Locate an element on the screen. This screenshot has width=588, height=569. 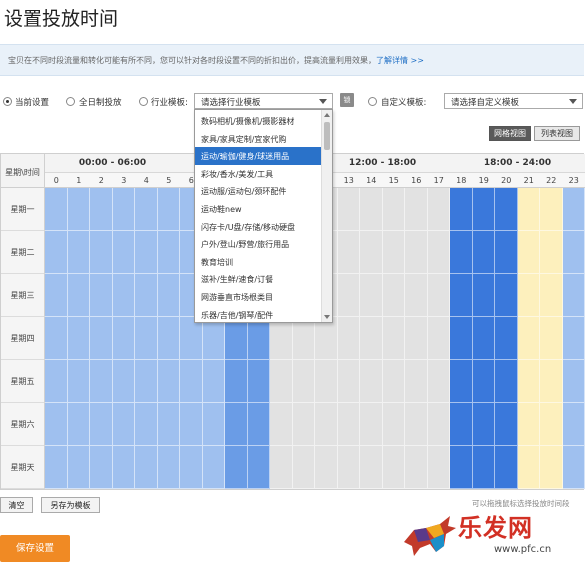
hour-label: 20 is located at coordinates (506, 180).